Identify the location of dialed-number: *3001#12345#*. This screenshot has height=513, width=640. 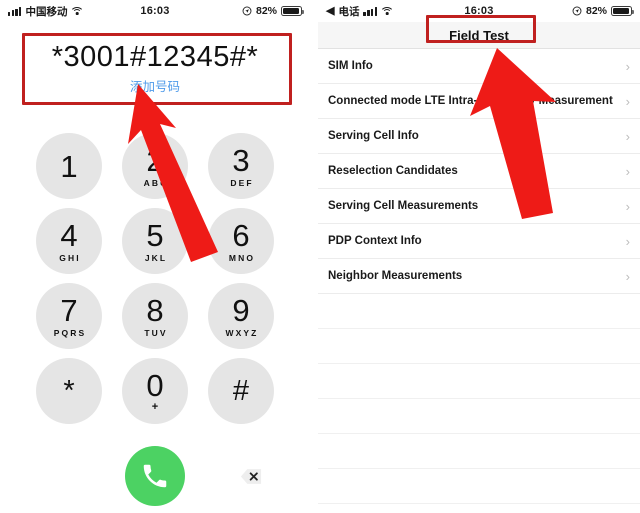
(155, 57).